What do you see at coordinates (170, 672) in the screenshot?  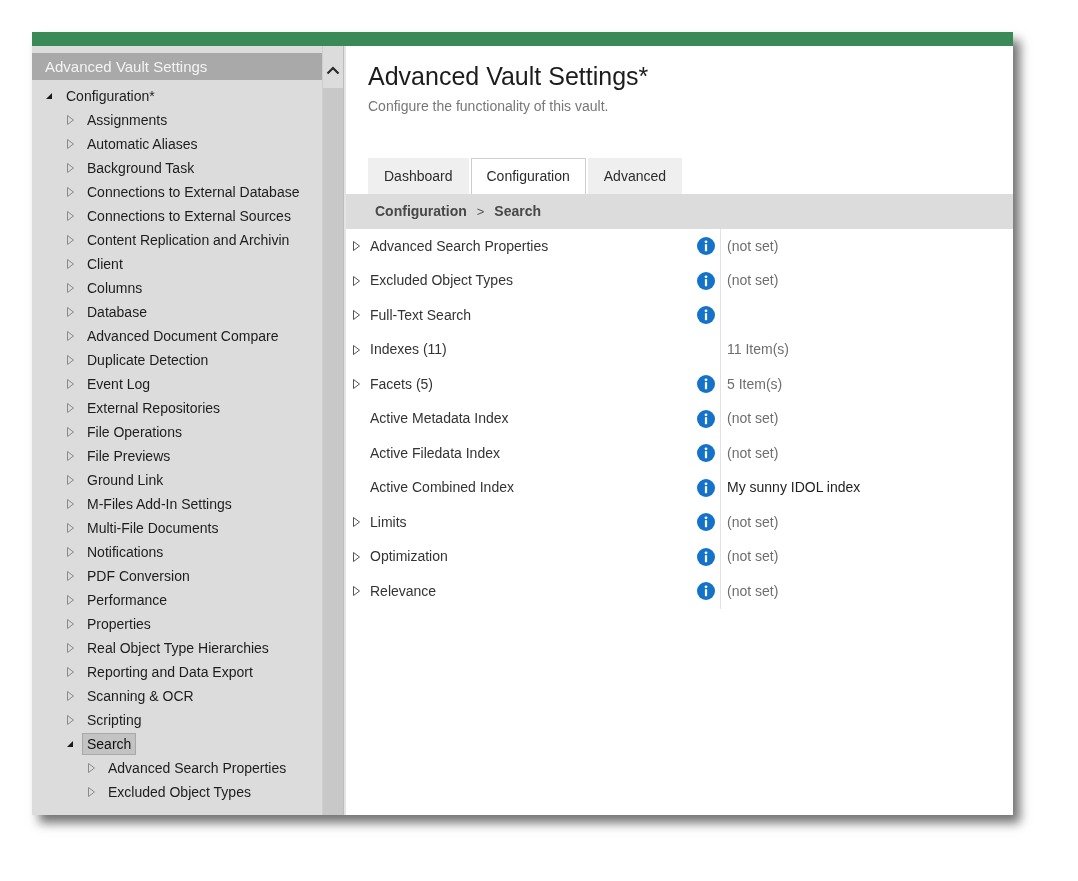 I see `tree-item: Reporting and Data Export` at bounding box center [170, 672].